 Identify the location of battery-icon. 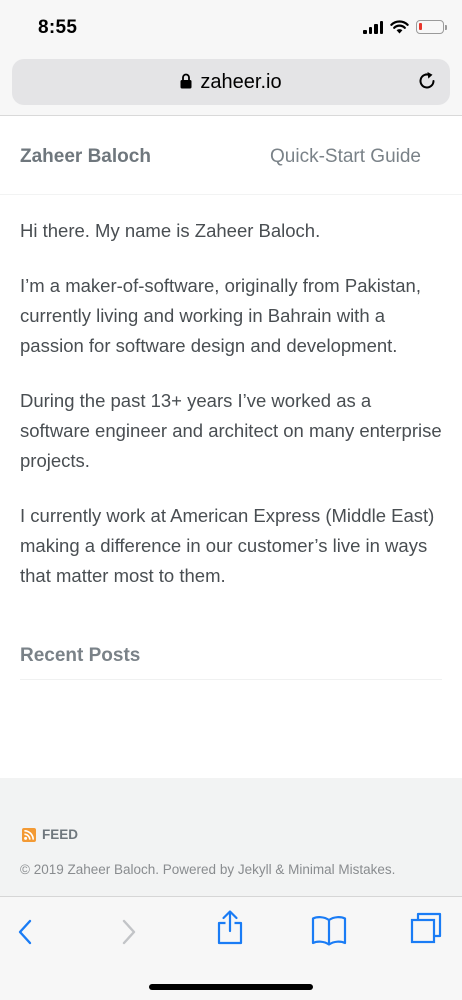
(431, 27).